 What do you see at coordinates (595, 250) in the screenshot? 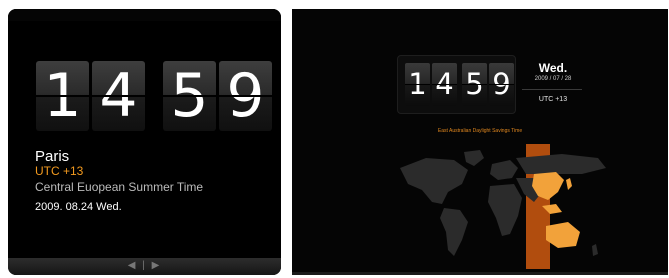
I see `island-new-zealand` at bounding box center [595, 250].